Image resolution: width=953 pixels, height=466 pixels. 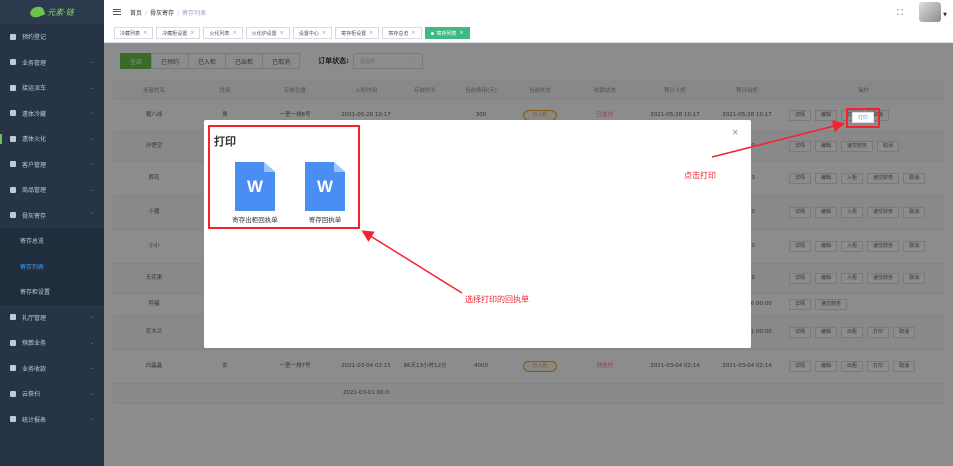 I want to click on tab-tag: 冷藏列表 ×, so click(x=134, y=33).